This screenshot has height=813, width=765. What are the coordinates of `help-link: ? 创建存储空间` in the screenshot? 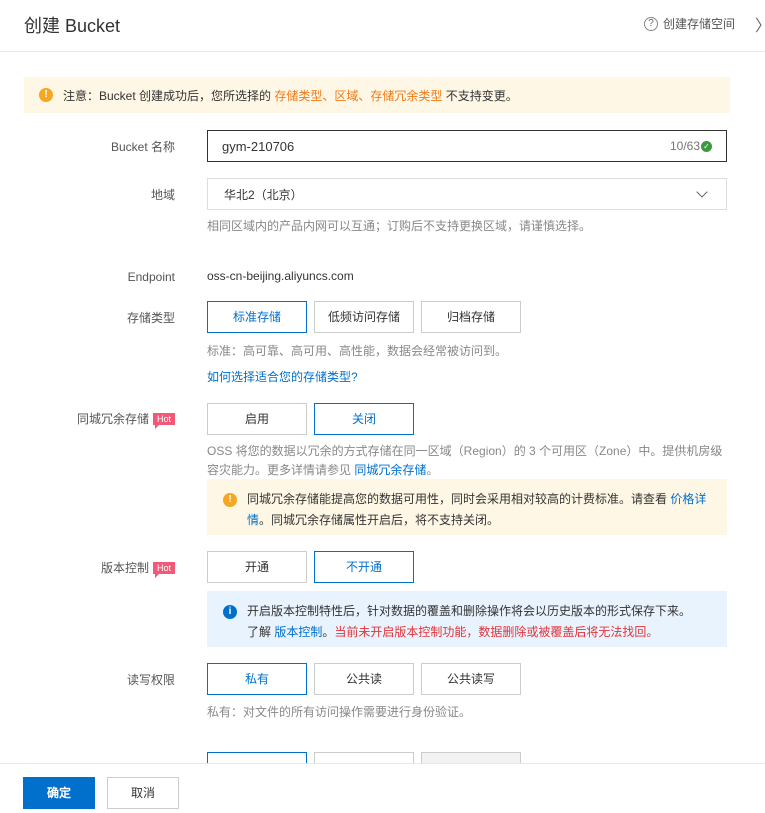 It's located at (689, 23).